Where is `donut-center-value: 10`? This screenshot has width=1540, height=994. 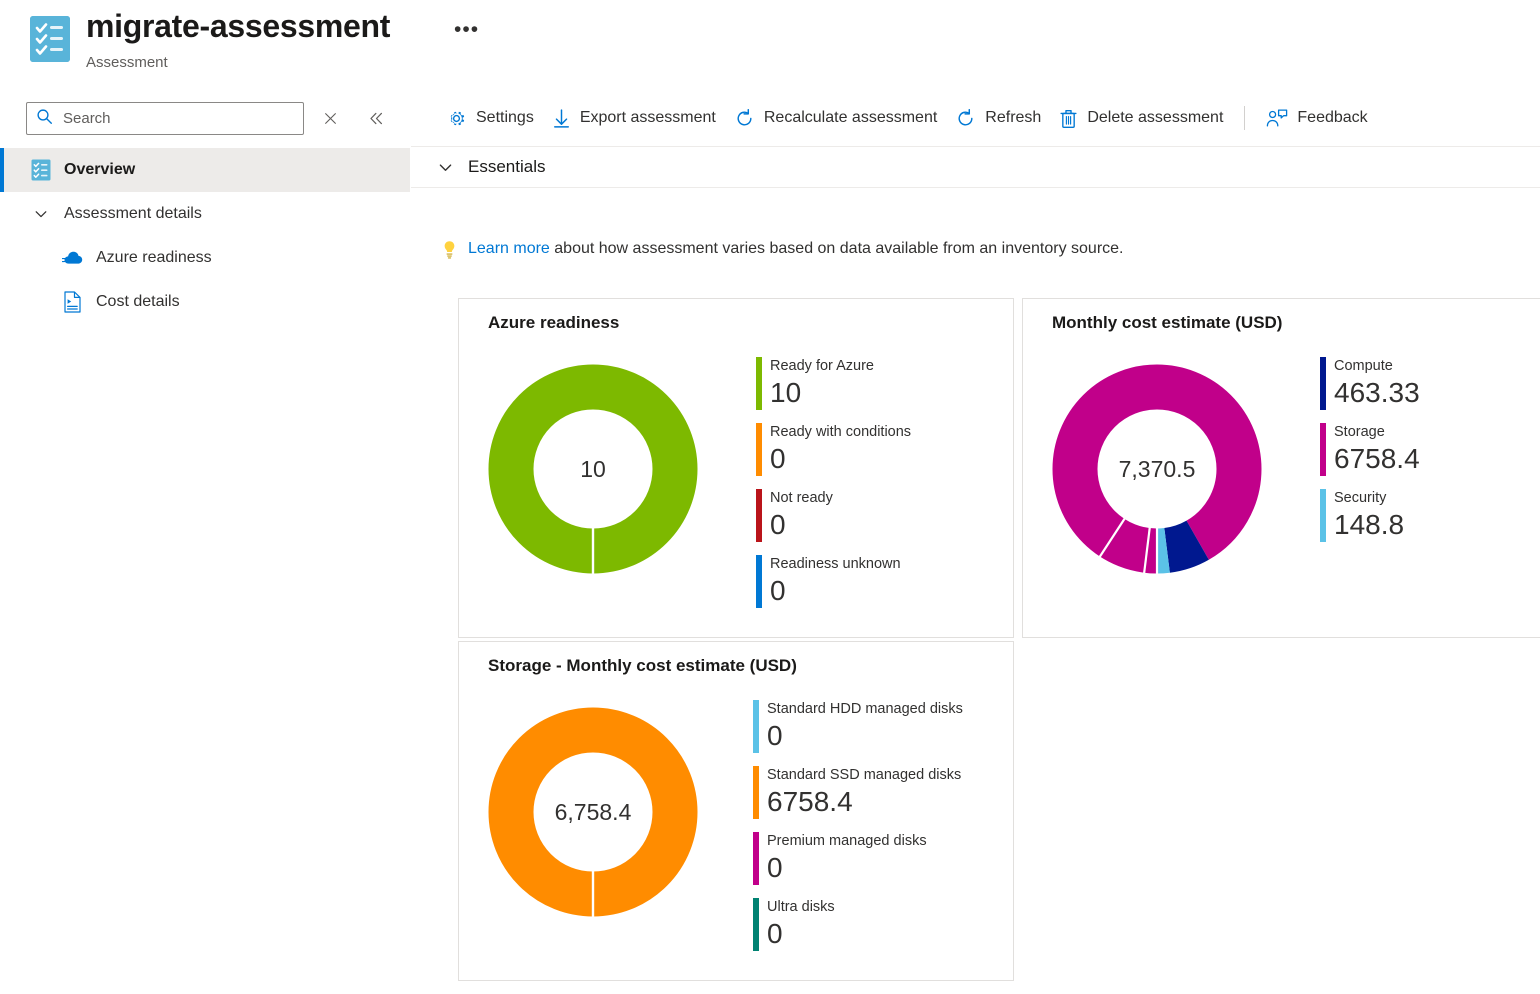
donut-center-value: 10 is located at coordinates (593, 468).